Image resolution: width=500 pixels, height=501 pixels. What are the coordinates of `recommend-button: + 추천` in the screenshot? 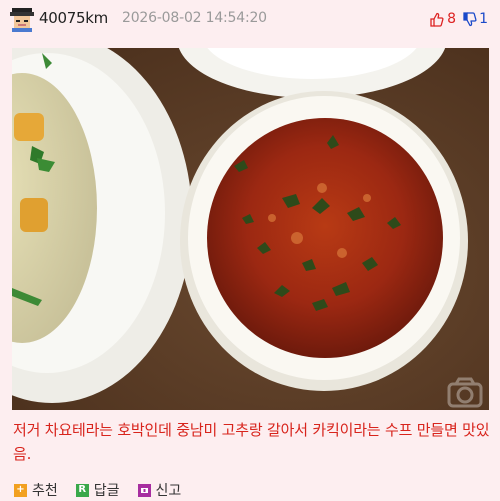 It's located at (36, 490).